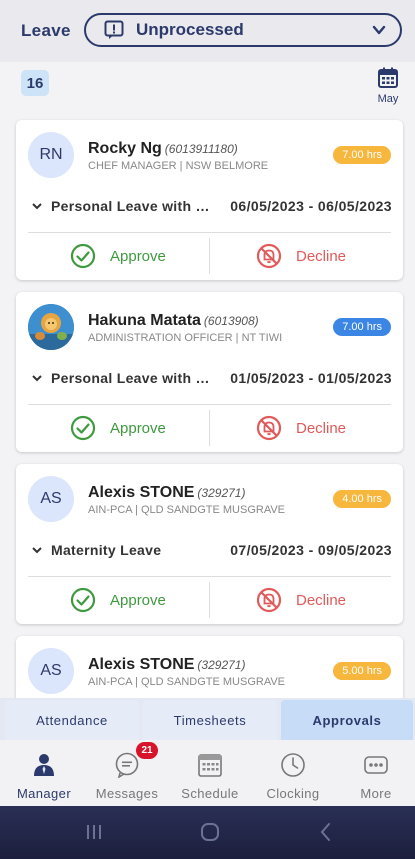 This screenshot has height=859, width=415. I want to click on tab-attendance: Attendance, so click(72, 720).